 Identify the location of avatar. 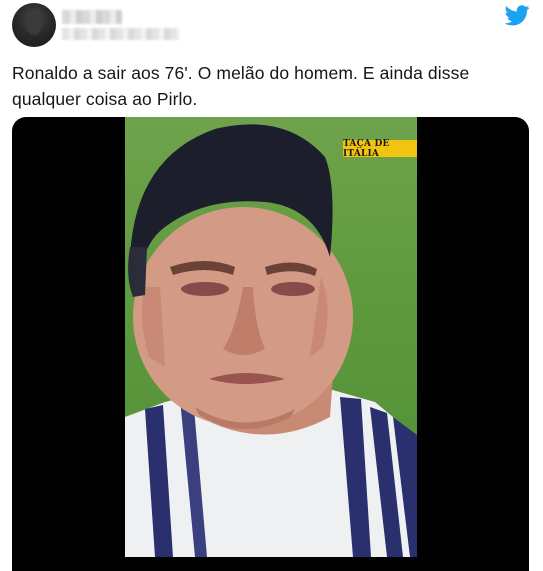
(34, 25).